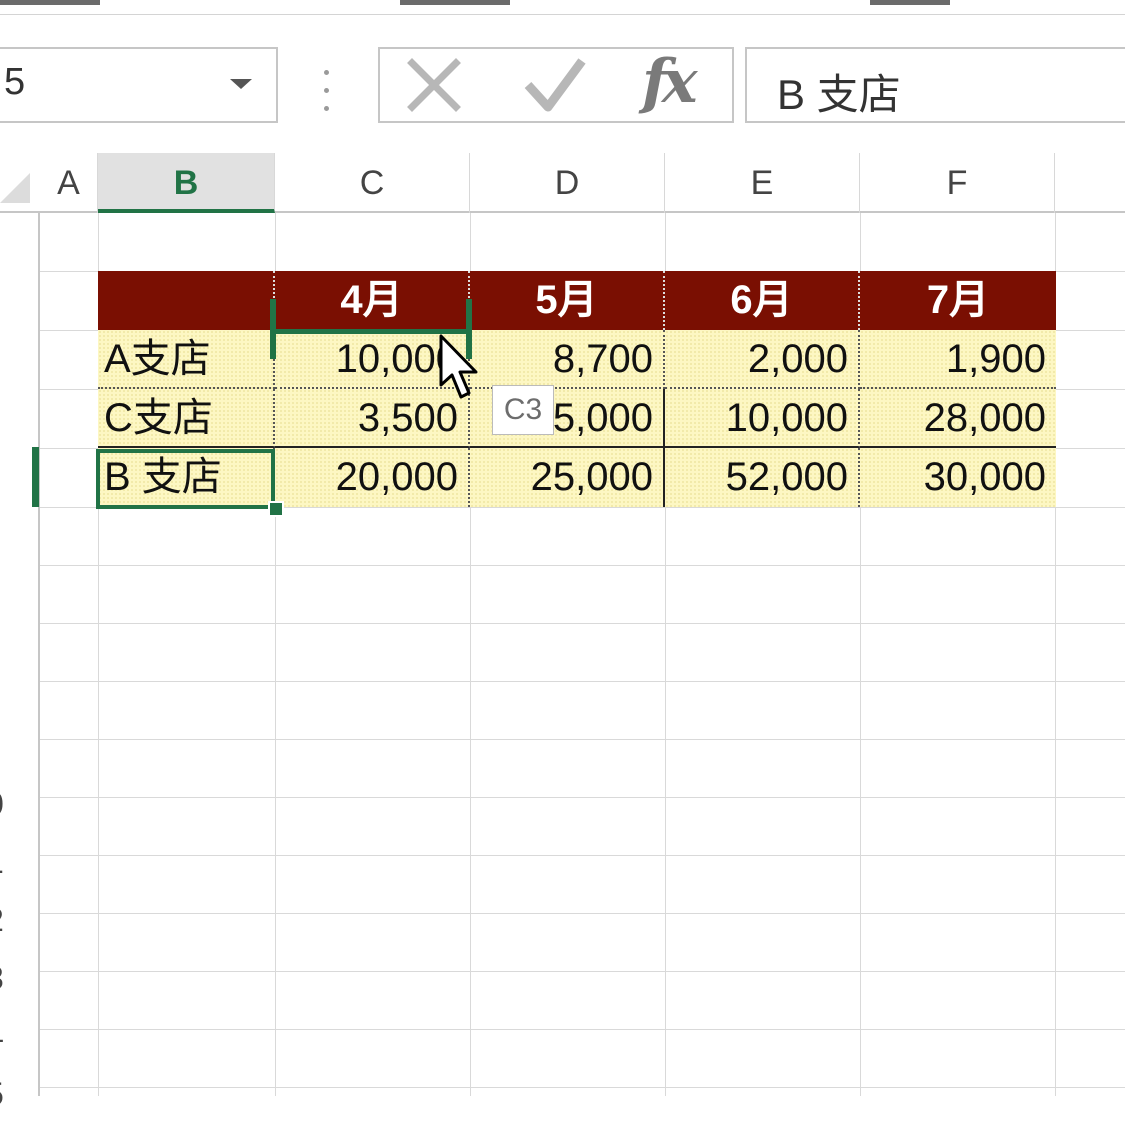  I want to click on branch-label-cell: C支店, so click(186, 418).